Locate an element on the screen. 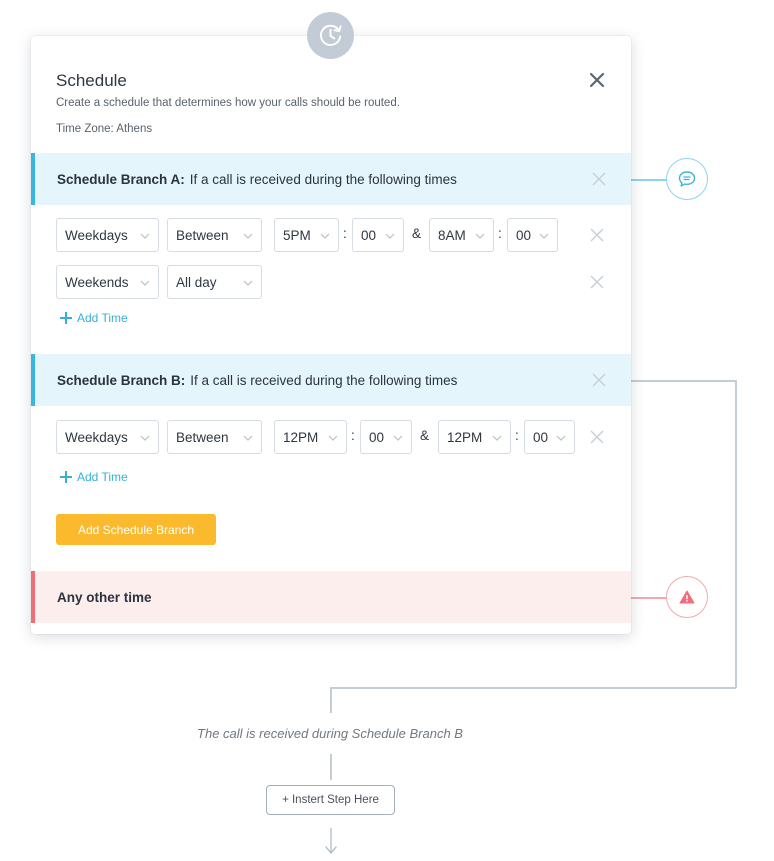  to-hour-select: 8AM is located at coordinates (461, 235).